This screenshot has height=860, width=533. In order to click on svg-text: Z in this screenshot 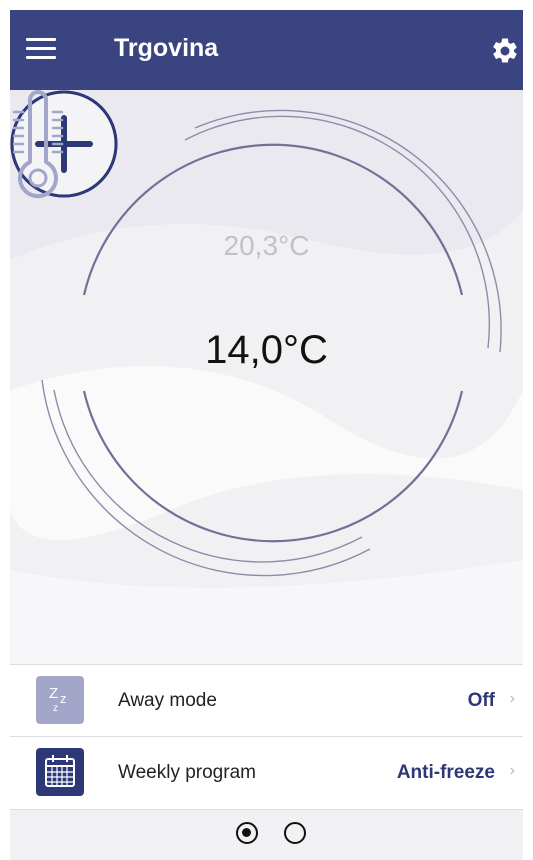, I will do `click(53, 693)`.